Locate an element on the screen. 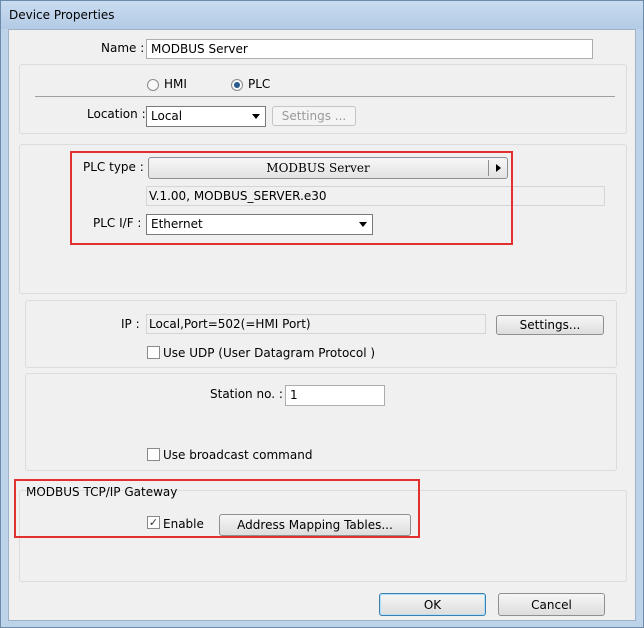  plc-highlight-box is located at coordinates (291, 198).